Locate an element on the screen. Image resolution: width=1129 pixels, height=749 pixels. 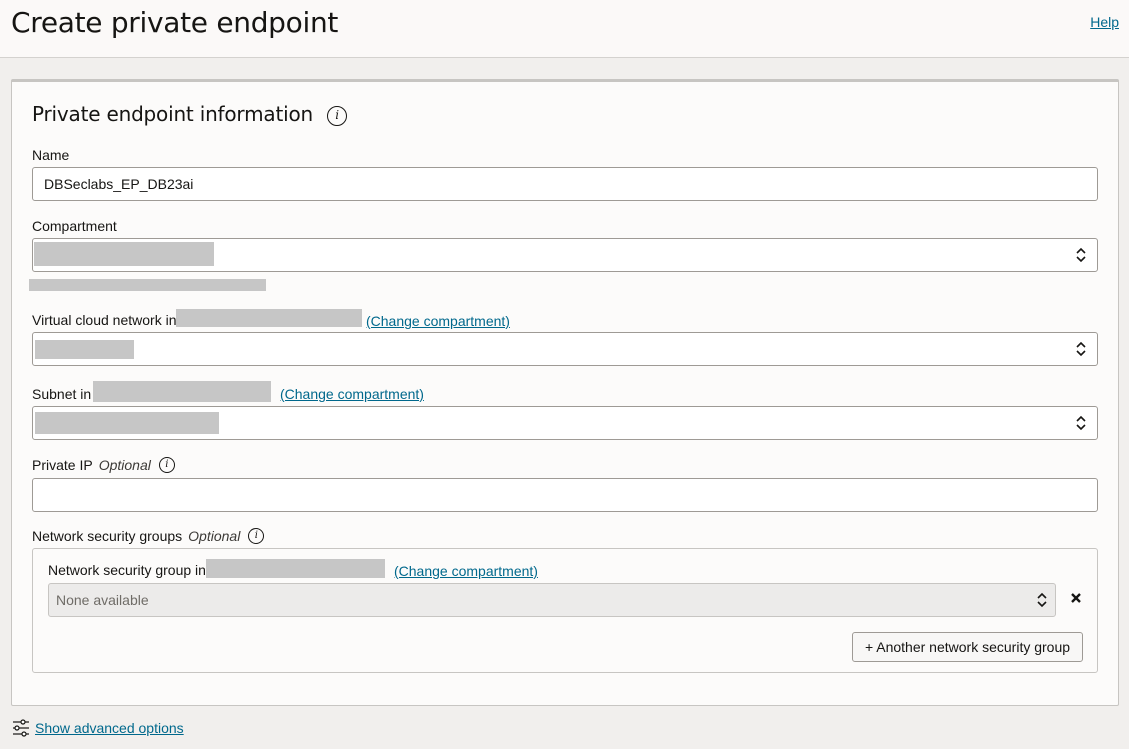
name-label: Name is located at coordinates (51, 155).